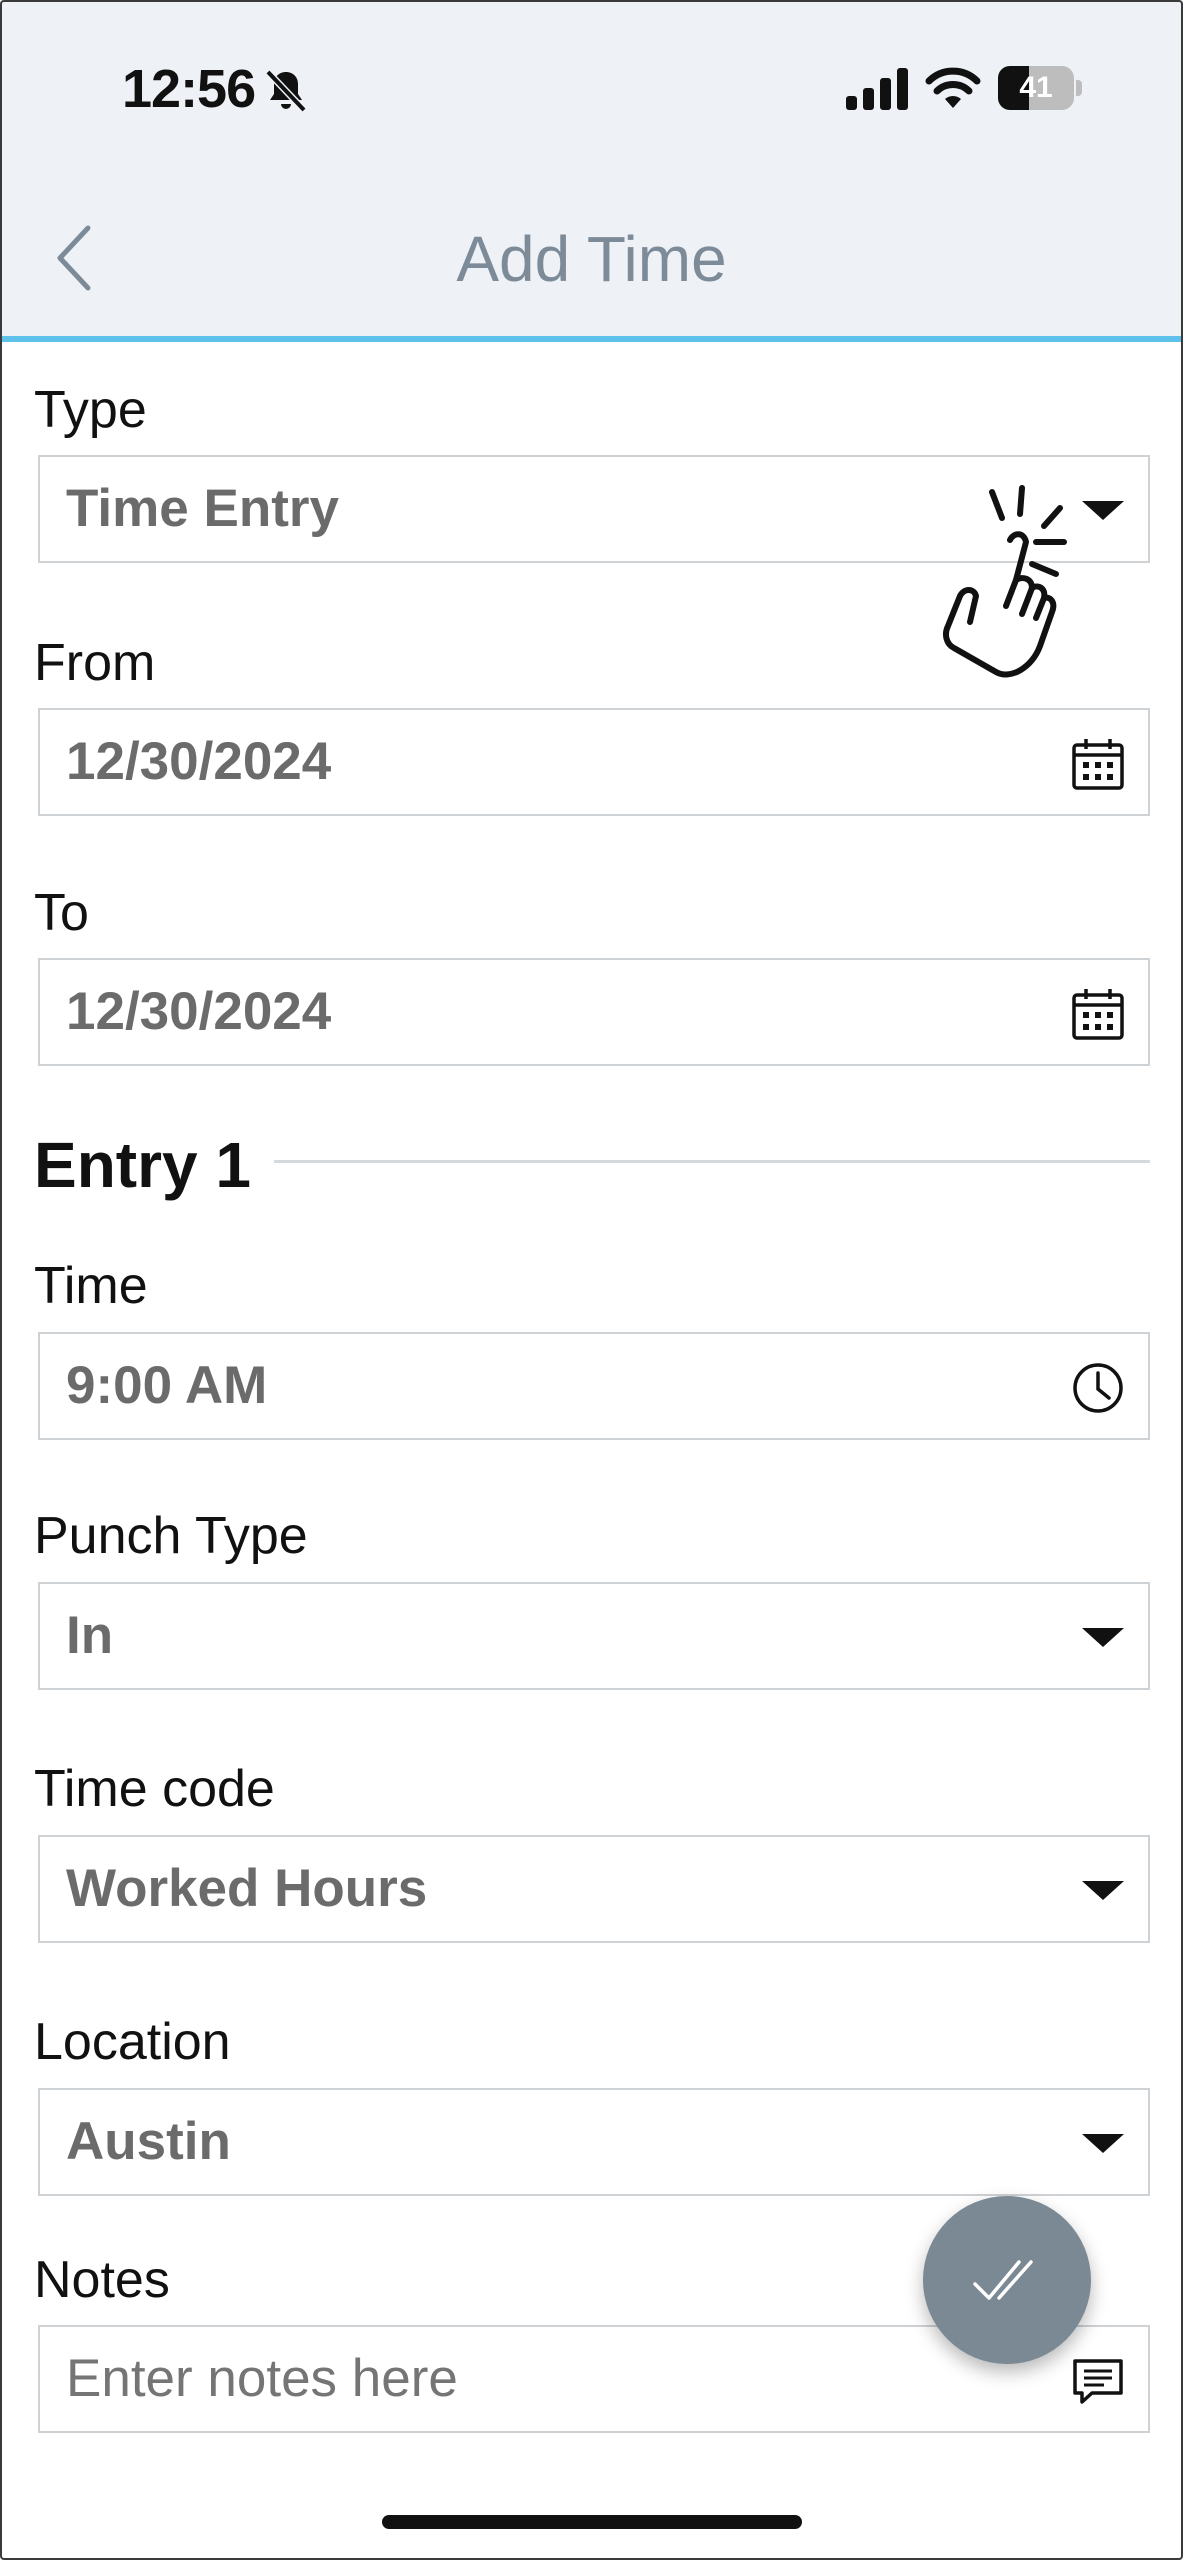 Image resolution: width=1183 pixels, height=2560 pixels. Describe the element at coordinates (1036, 87) in the screenshot. I see `battery-level: 41` at that location.